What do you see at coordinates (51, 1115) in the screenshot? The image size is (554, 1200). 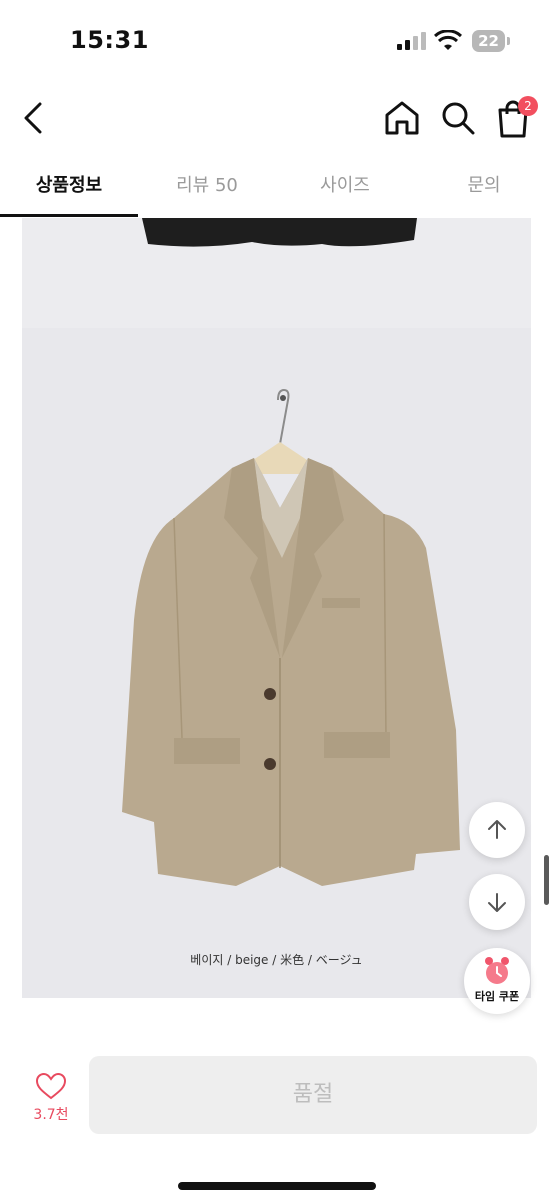 I see `like-count: 3.7천` at bounding box center [51, 1115].